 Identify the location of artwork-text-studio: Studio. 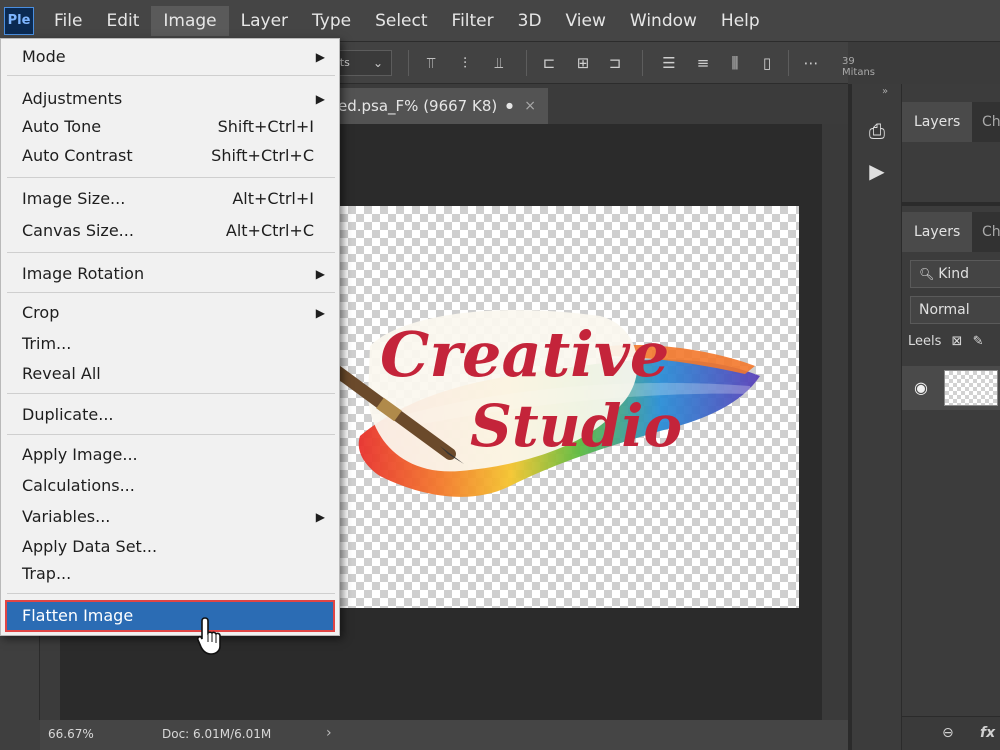
(576, 426).